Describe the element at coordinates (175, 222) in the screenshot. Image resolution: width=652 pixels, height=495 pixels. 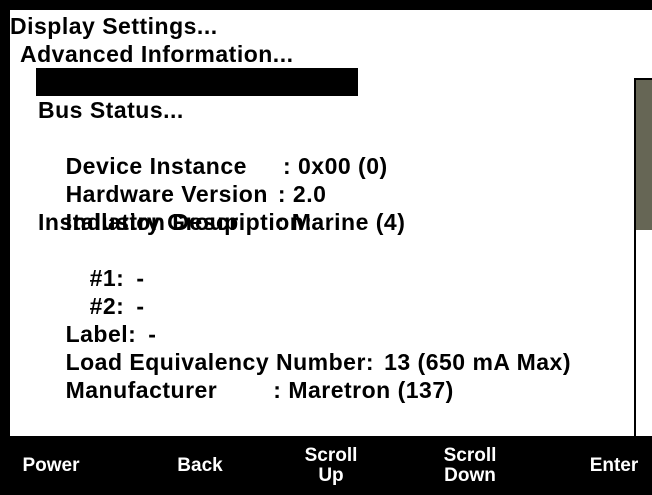
I see `menu-item-installation-description: Installation Description:` at that location.